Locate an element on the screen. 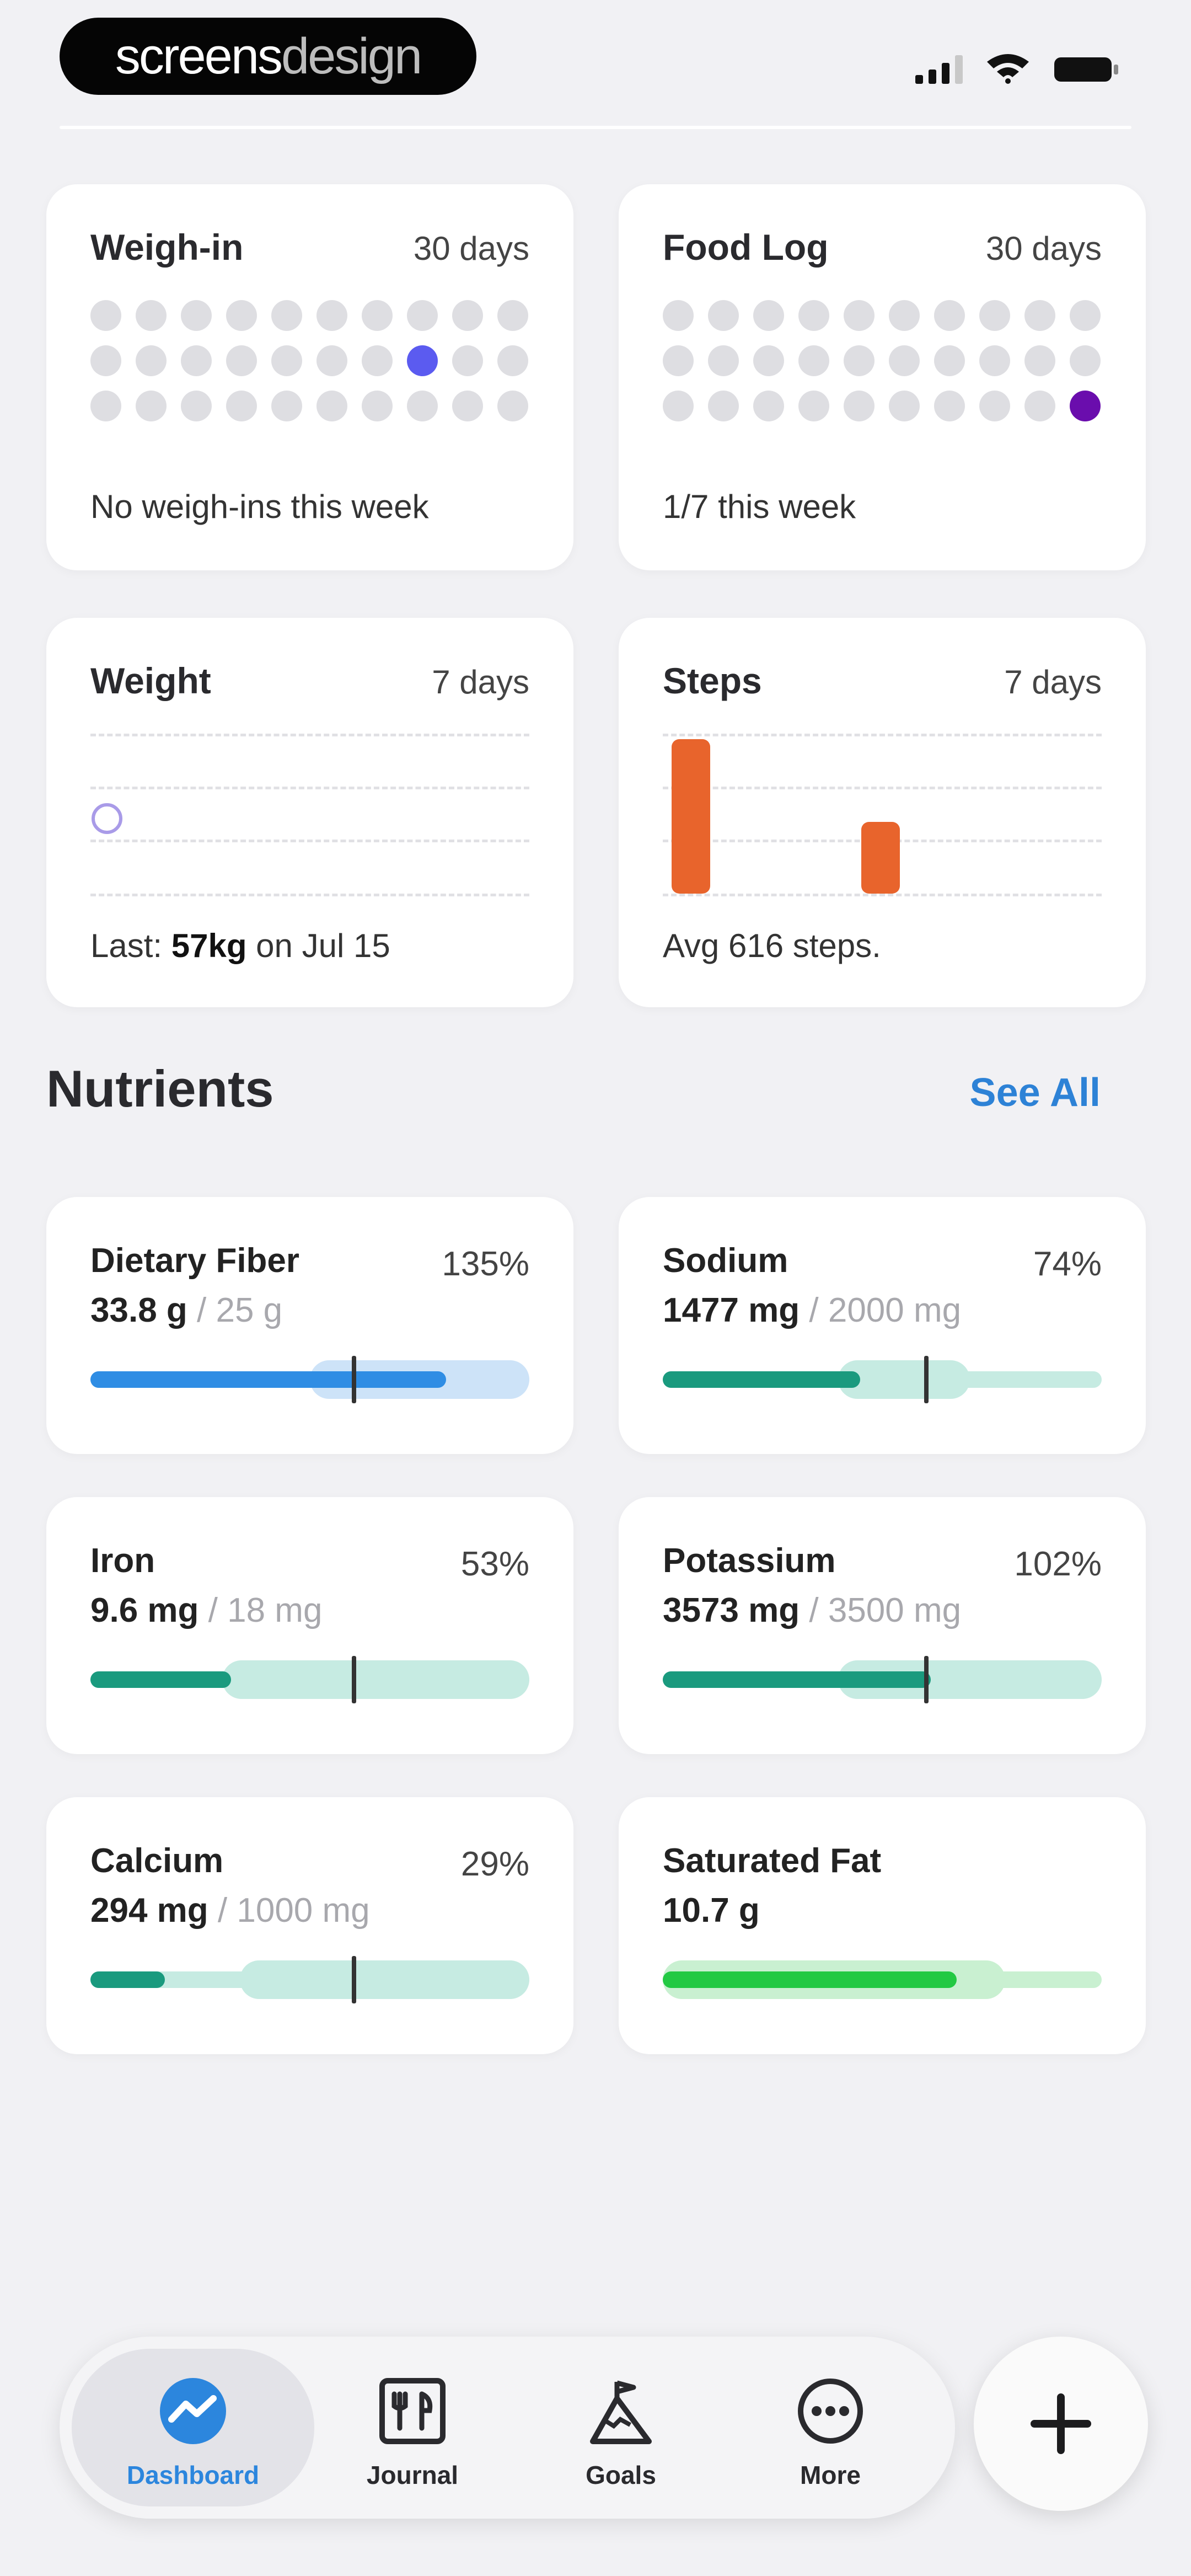 This screenshot has height=2576, width=1191. weight-card: Weight 7 days Last: 57kg on Jul 15 is located at coordinates (309, 812).